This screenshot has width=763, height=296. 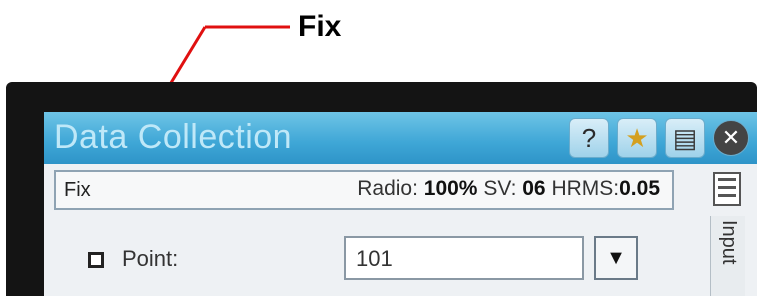 What do you see at coordinates (96, 260) in the screenshot?
I see `bullet-icon` at bounding box center [96, 260].